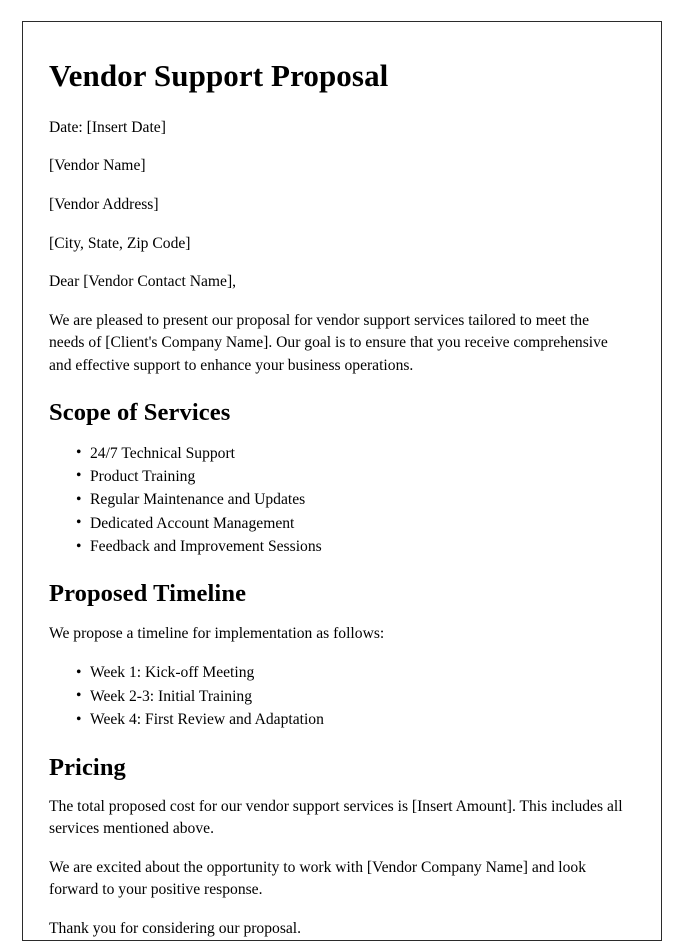  Describe the element at coordinates (337, 673) in the screenshot. I see `list-item: Week 1: Kick-off Meeting` at that location.